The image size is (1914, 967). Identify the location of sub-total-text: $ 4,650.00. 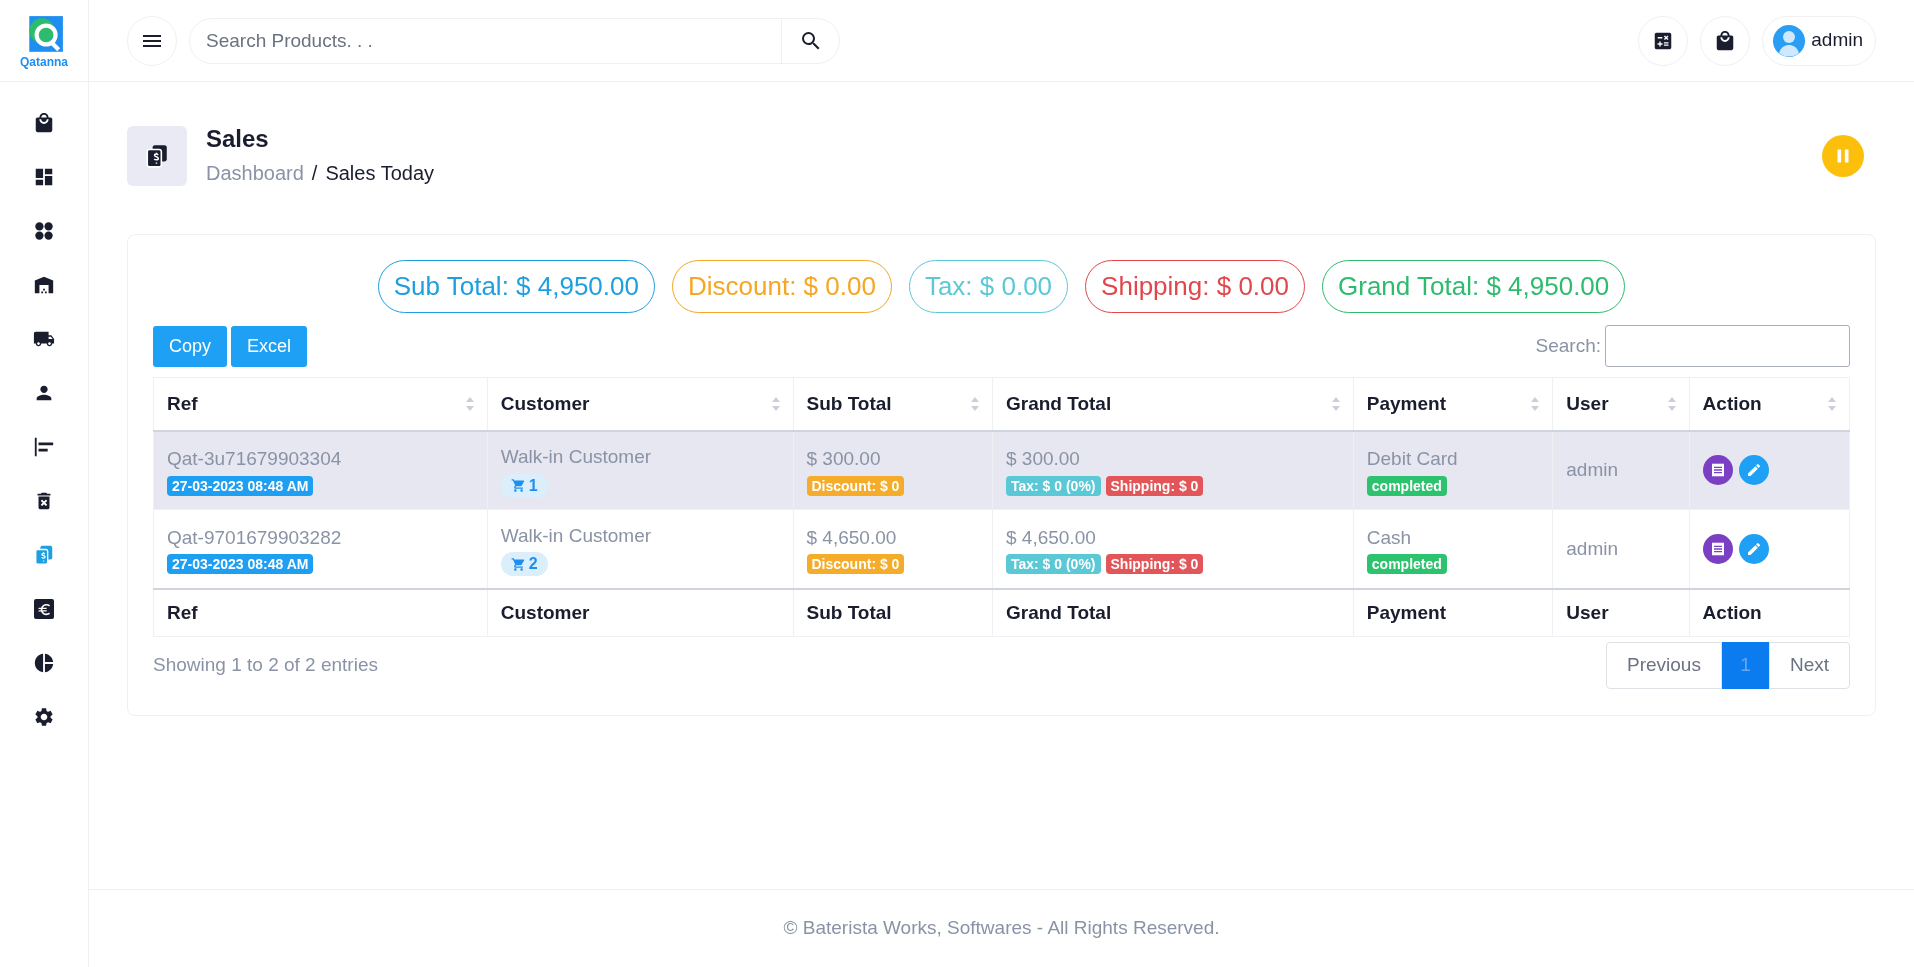
(851, 537).